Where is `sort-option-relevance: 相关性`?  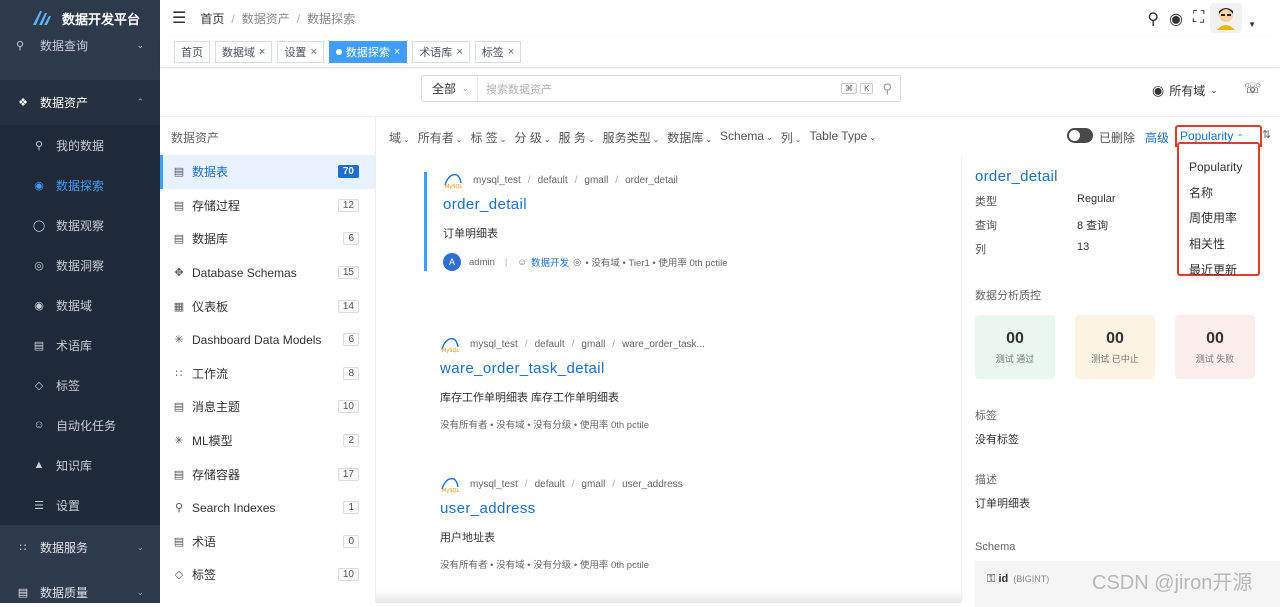
sort-option-relevance: 相关性 is located at coordinates (1218, 244).